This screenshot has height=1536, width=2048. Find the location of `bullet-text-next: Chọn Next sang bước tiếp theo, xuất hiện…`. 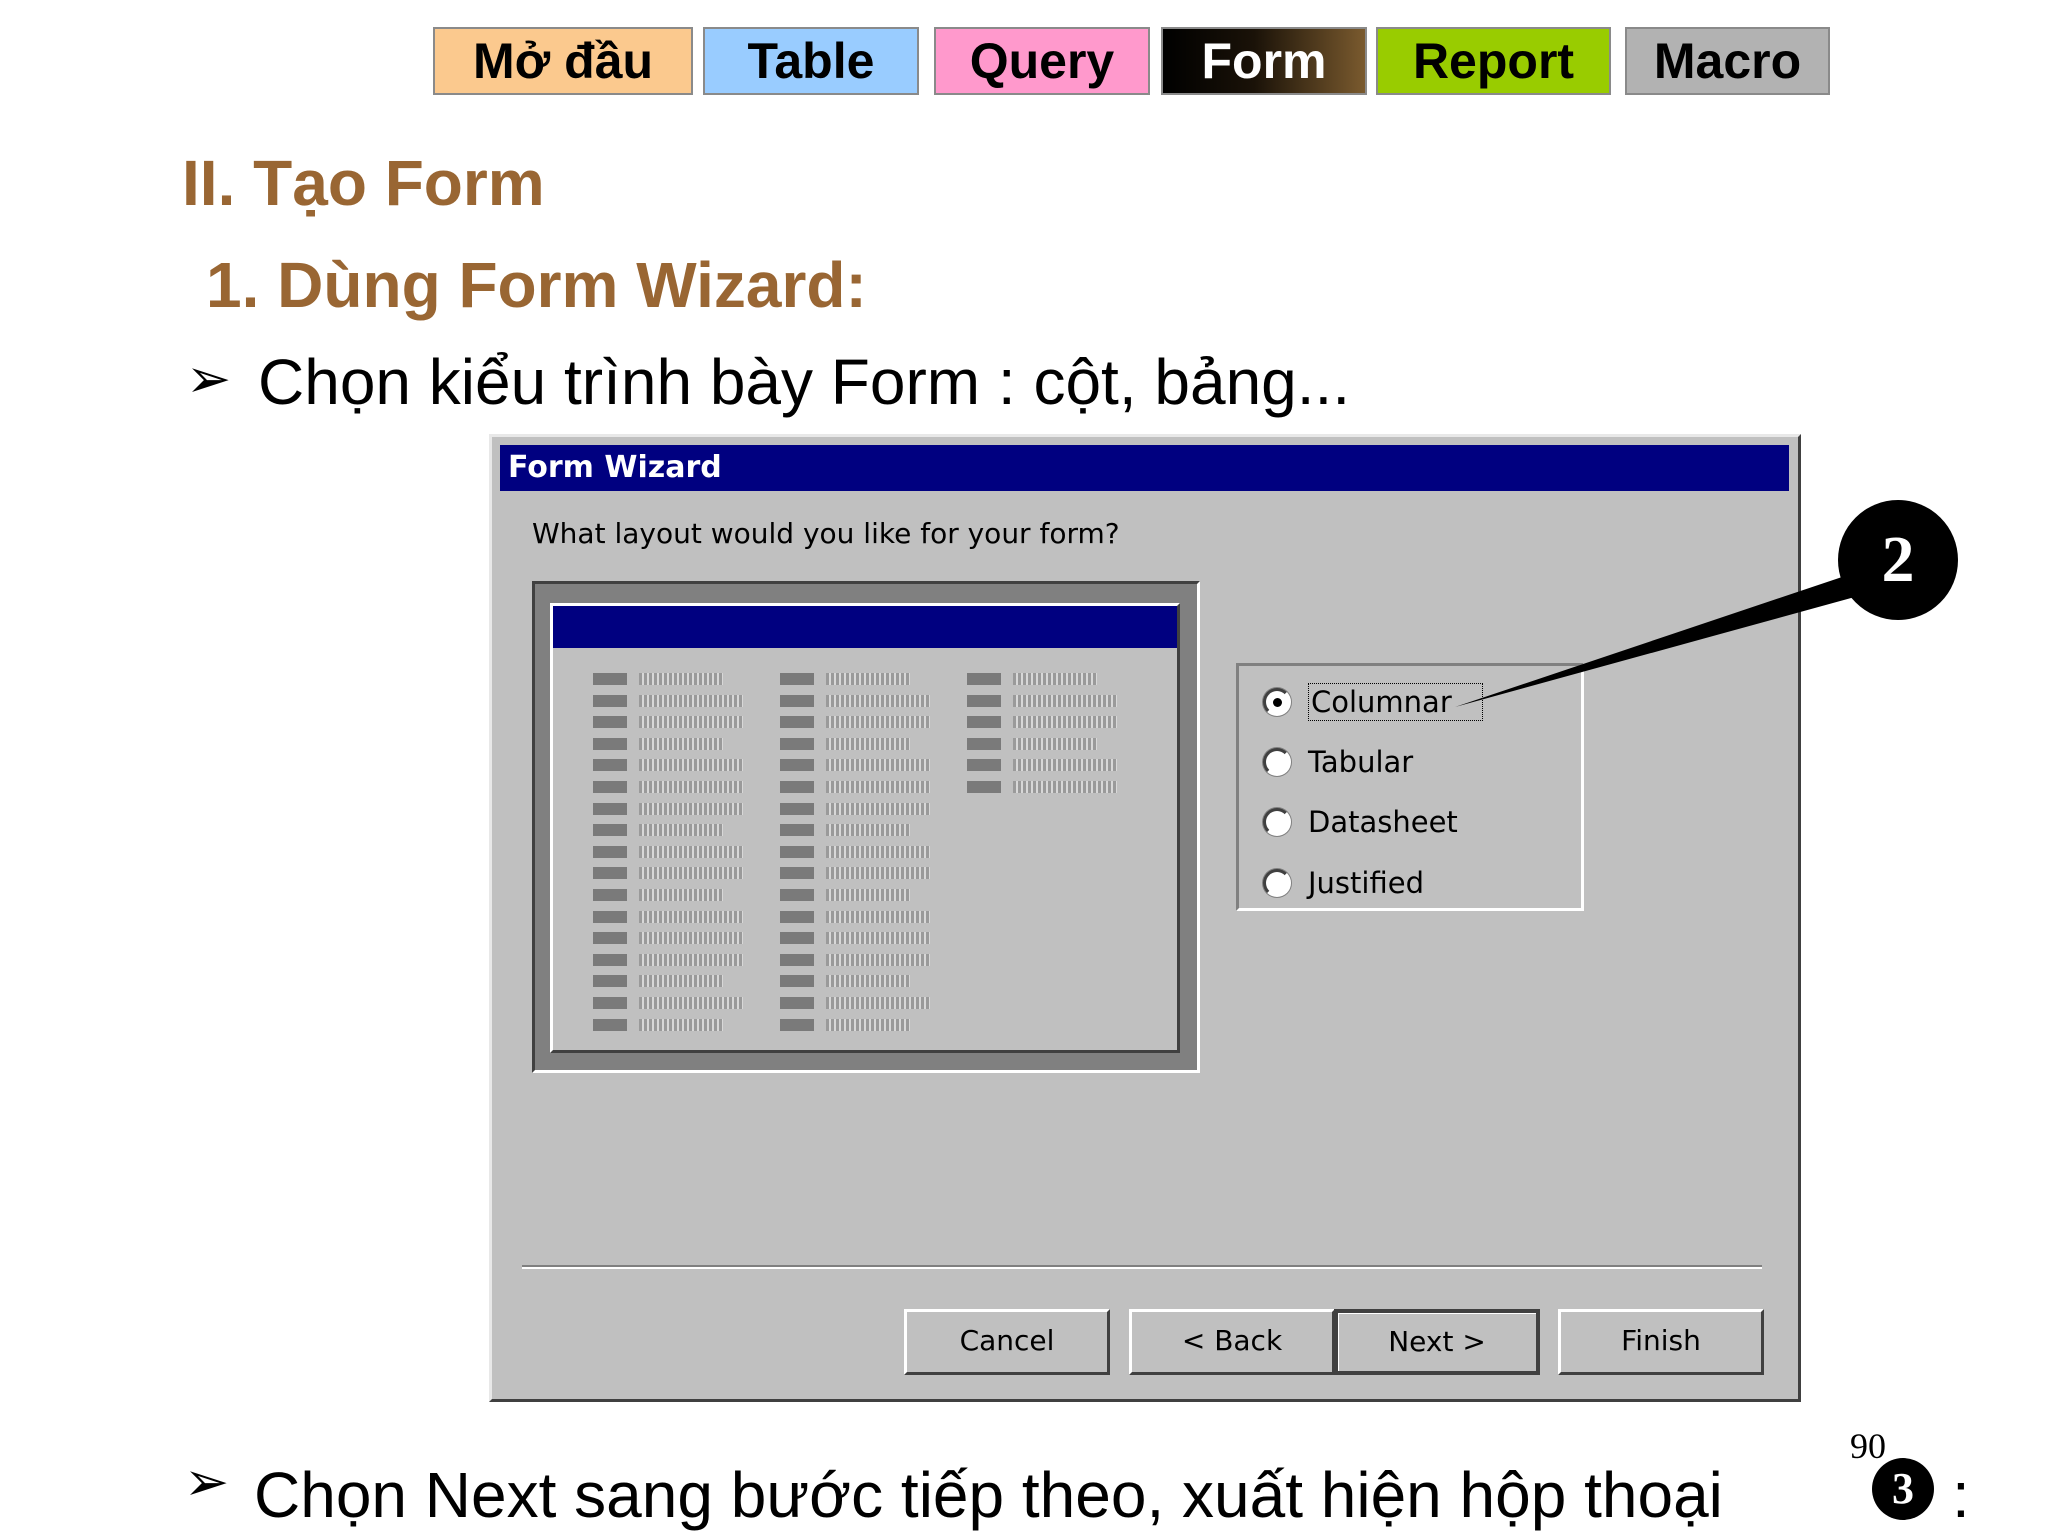

bullet-text-next: Chọn Next sang bước tiếp theo, xuất hiện… is located at coordinates (988, 1495).